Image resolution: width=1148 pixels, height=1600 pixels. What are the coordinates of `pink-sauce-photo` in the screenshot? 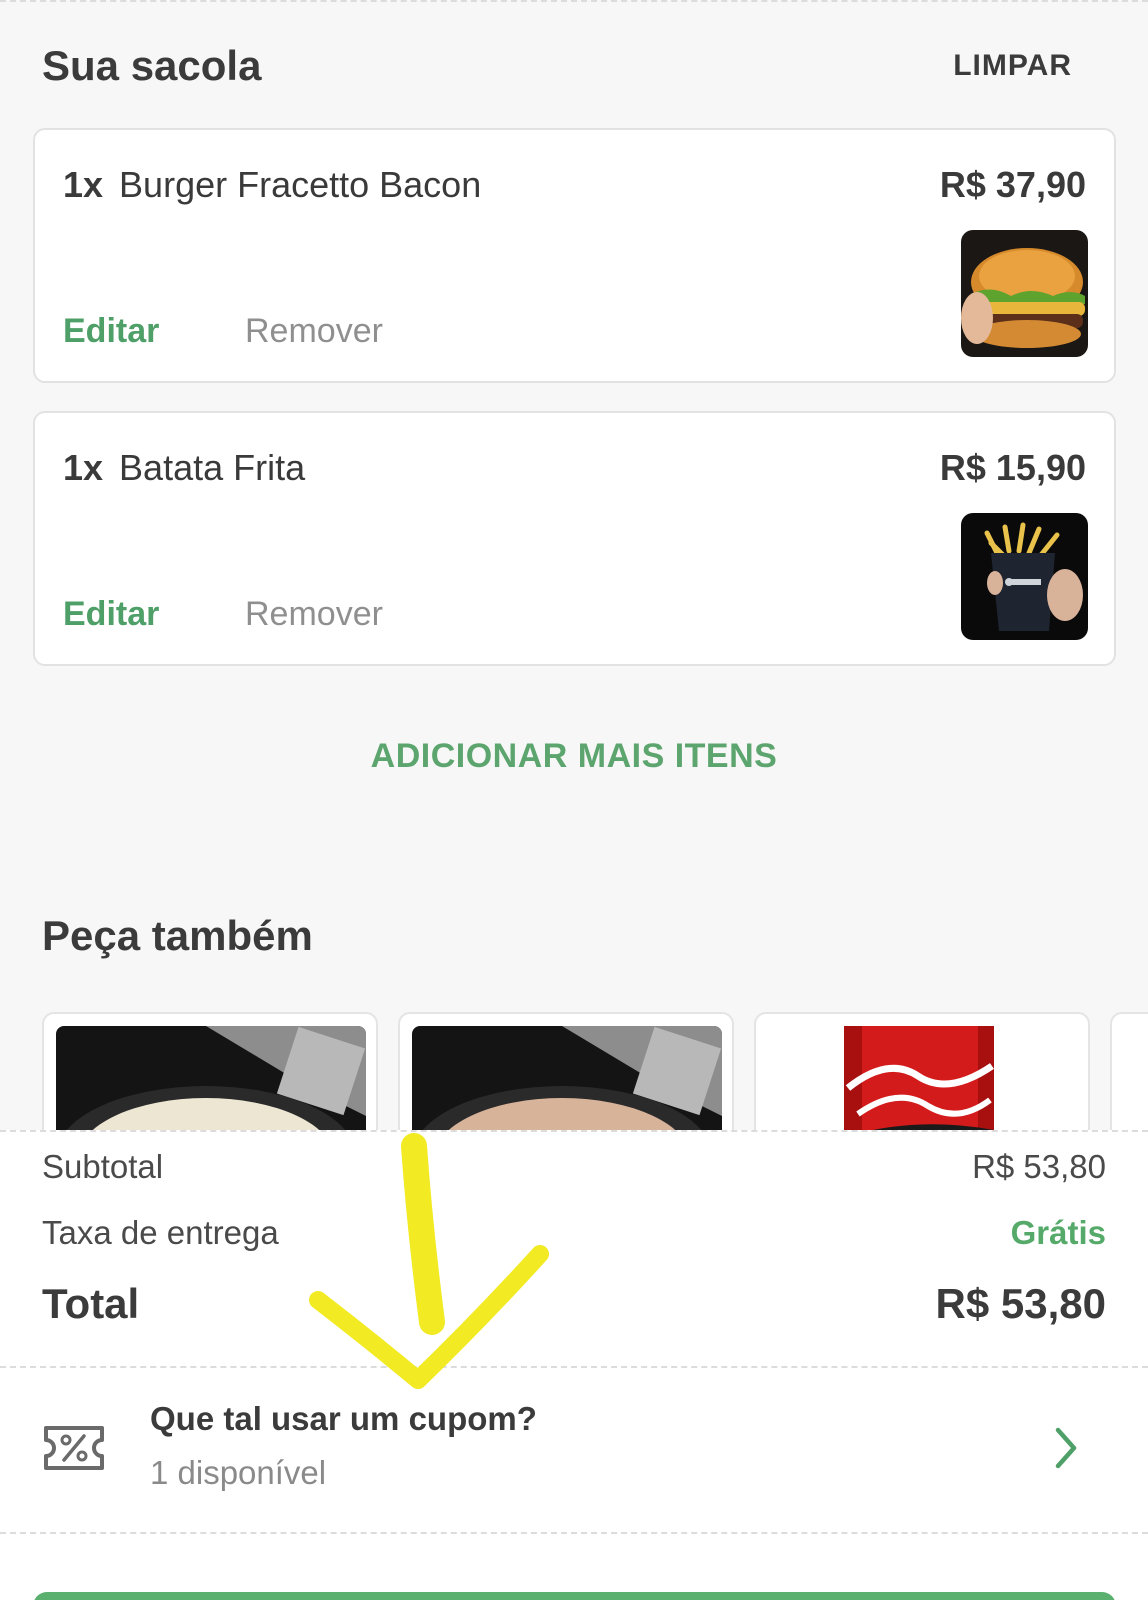 It's located at (567, 1078).